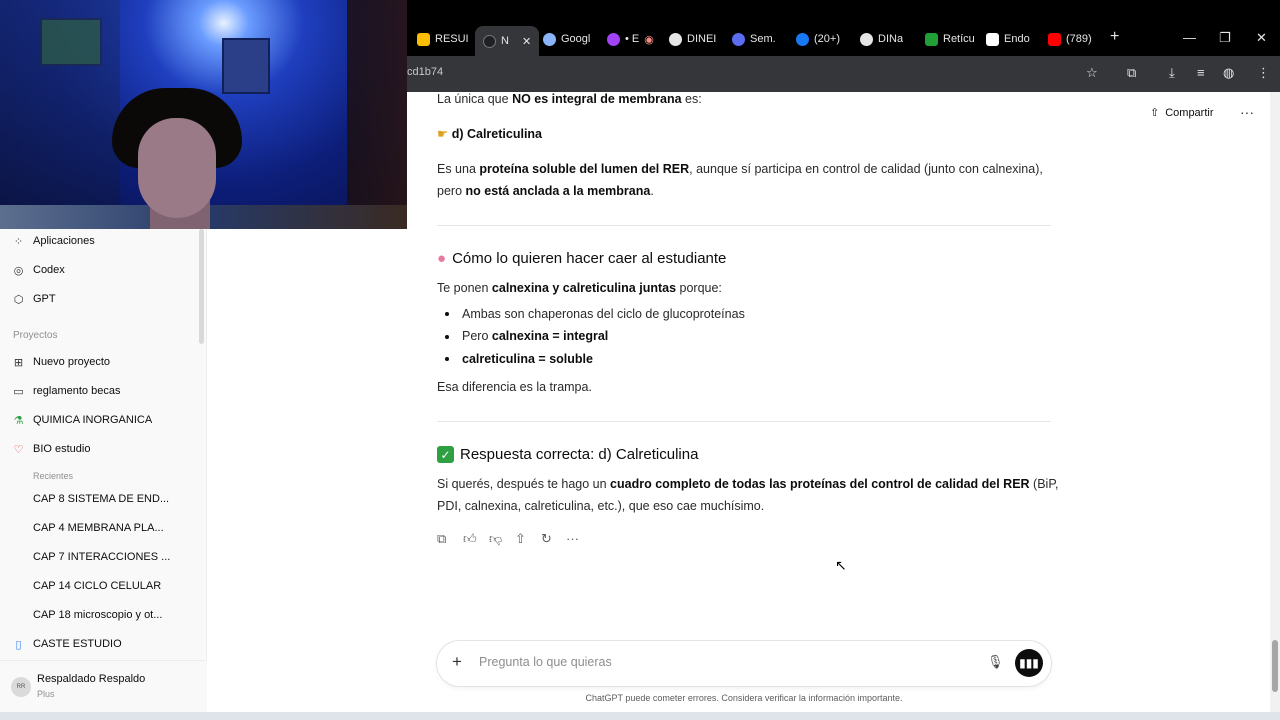  Describe the element at coordinates (61, 362) in the screenshot. I see `sidebar-item-nuevo-proyecto: ⊞ Nuevo proyecto` at that location.